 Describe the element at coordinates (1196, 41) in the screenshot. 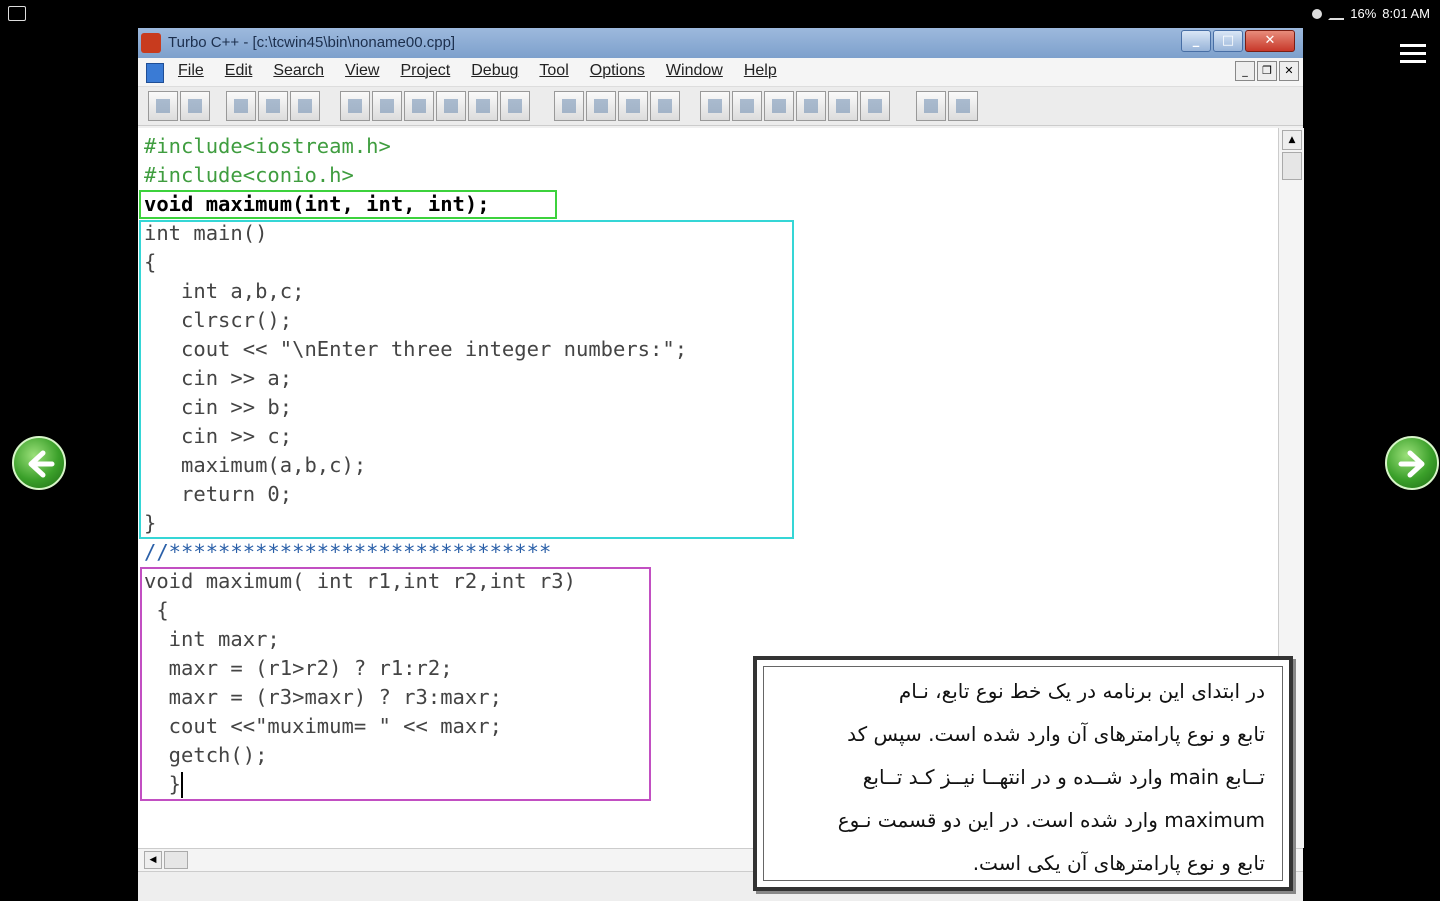

I see `minimize-button: _` at that location.